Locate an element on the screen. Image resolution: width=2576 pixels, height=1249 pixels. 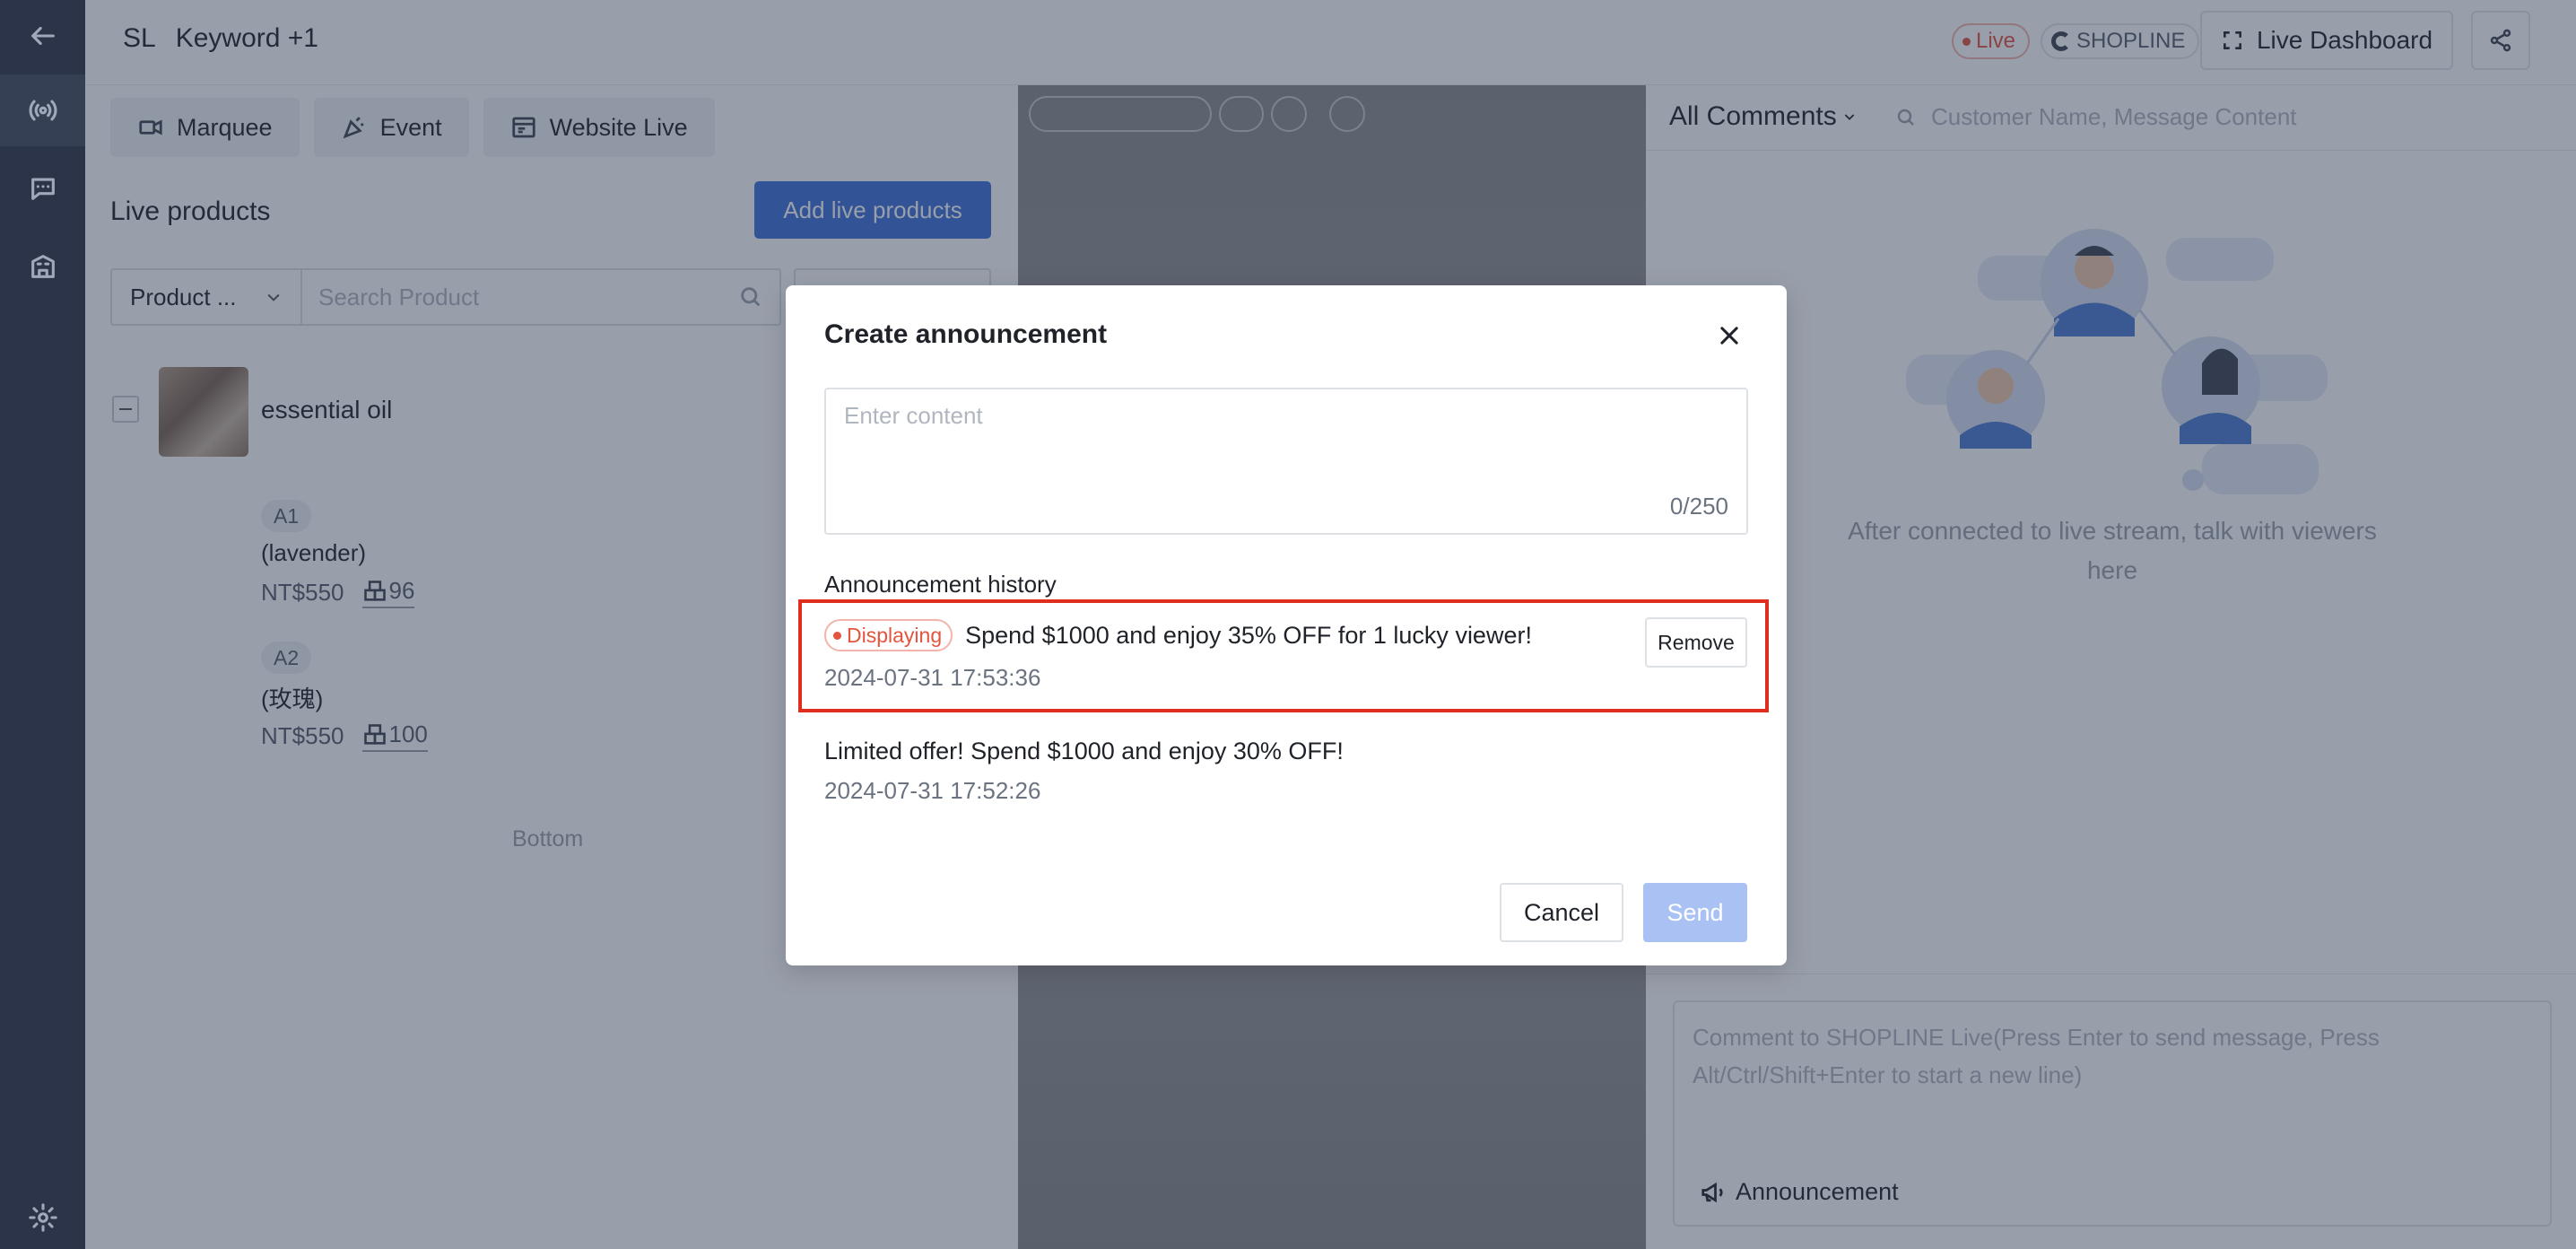
highlight-box is located at coordinates (1283, 656).